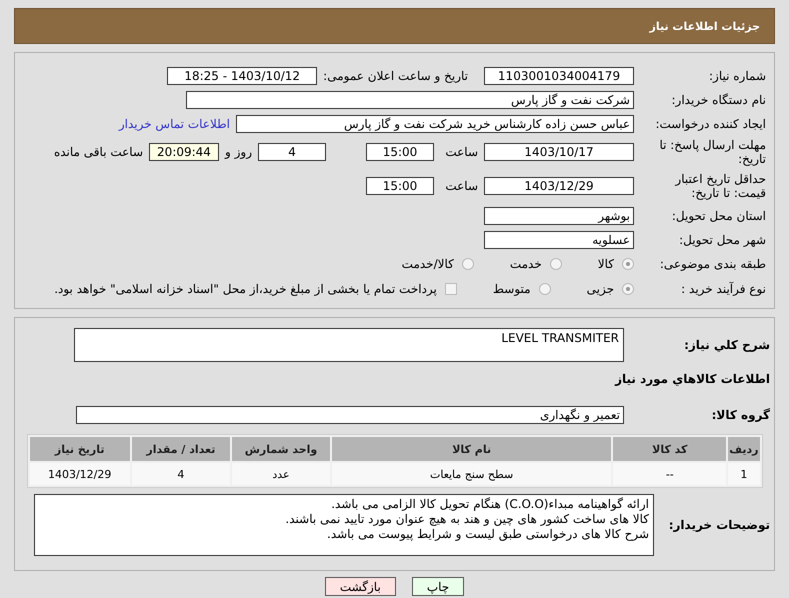 The width and height of the screenshot is (789, 598). Describe the element at coordinates (718, 216) in the screenshot. I see `field-label: استان محل تحویل:` at that location.